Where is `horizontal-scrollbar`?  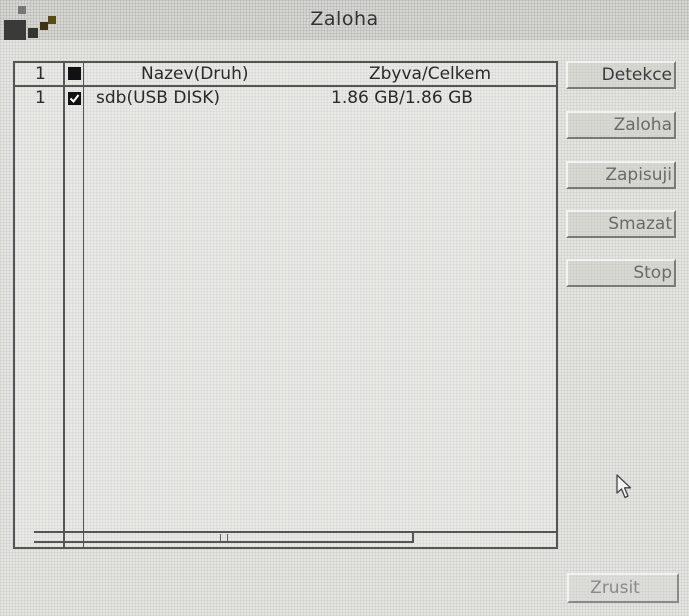 horizontal-scrollbar is located at coordinates (295, 538).